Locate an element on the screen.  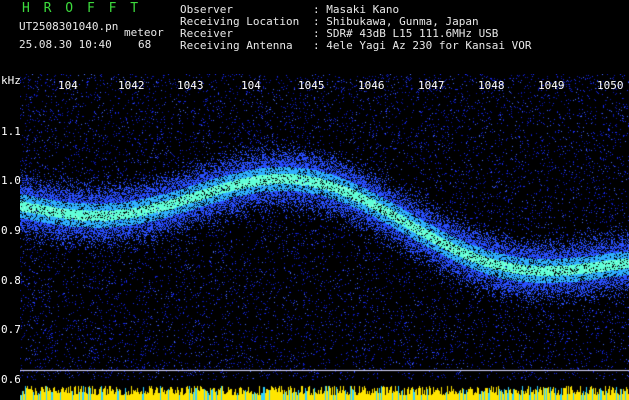
y-tick-0.9: 0.9 is located at coordinates (11, 230).